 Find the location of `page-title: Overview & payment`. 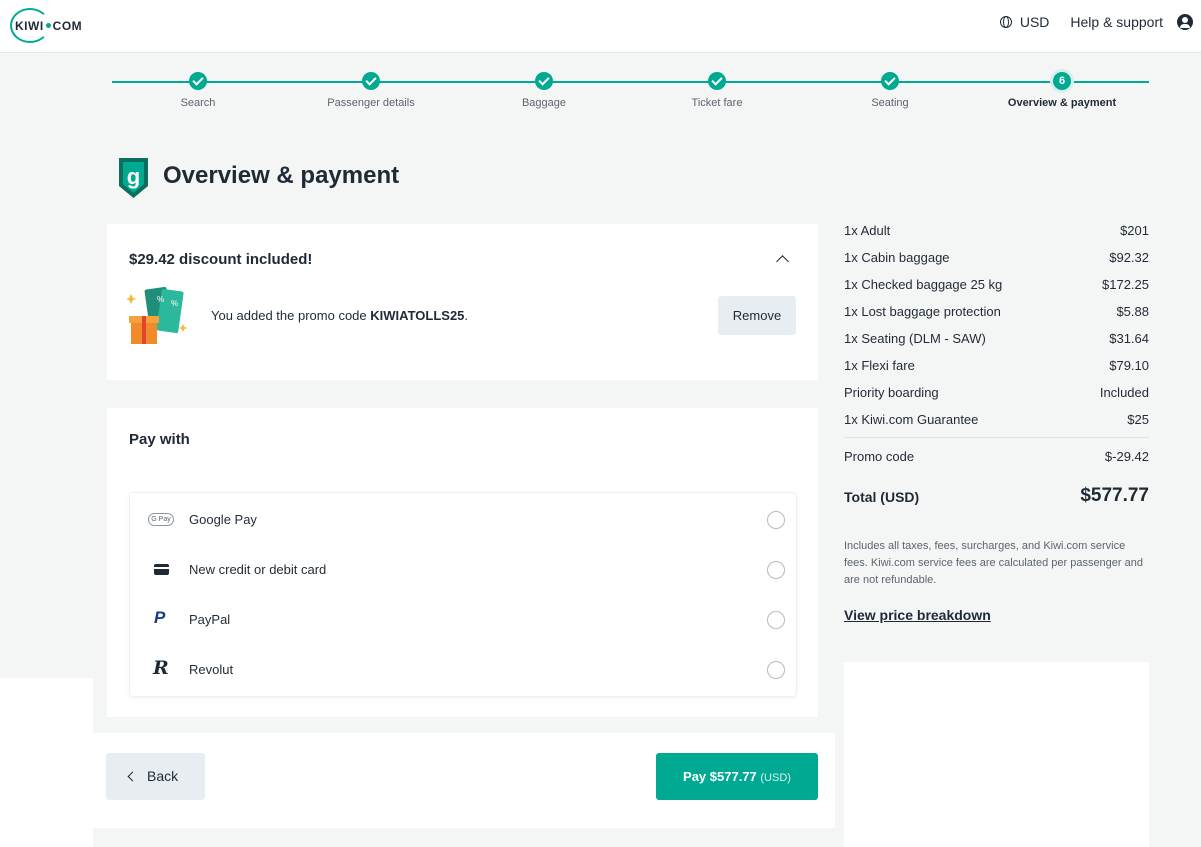

page-title: Overview & payment is located at coordinates (281, 175).